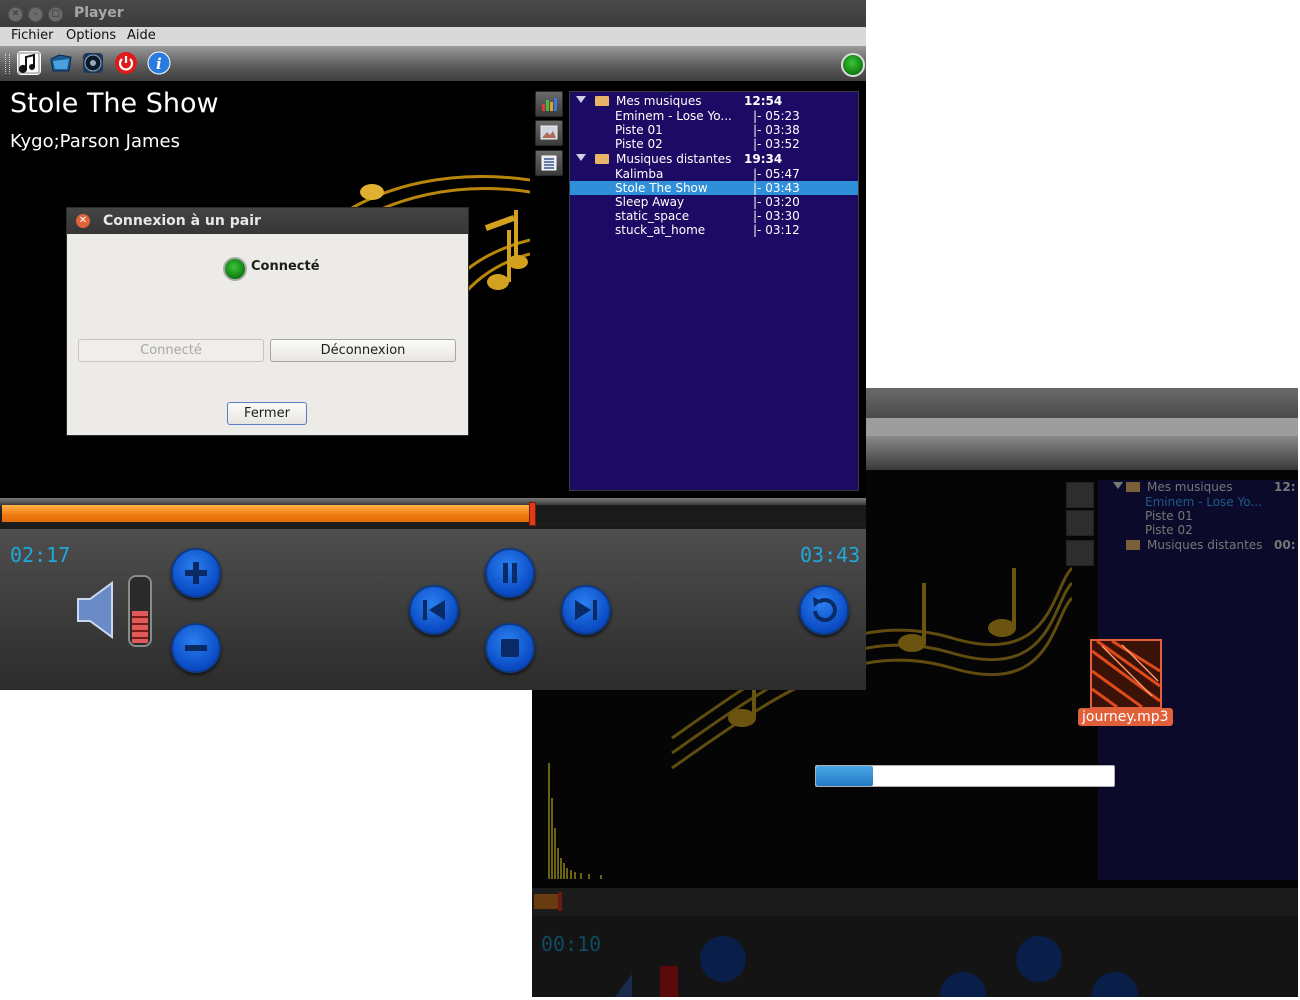 Image resolution: width=1300 pixels, height=1000 pixels. Describe the element at coordinates (433, 13) in the screenshot. I see `titlebar: ✕ – □ Player` at that location.